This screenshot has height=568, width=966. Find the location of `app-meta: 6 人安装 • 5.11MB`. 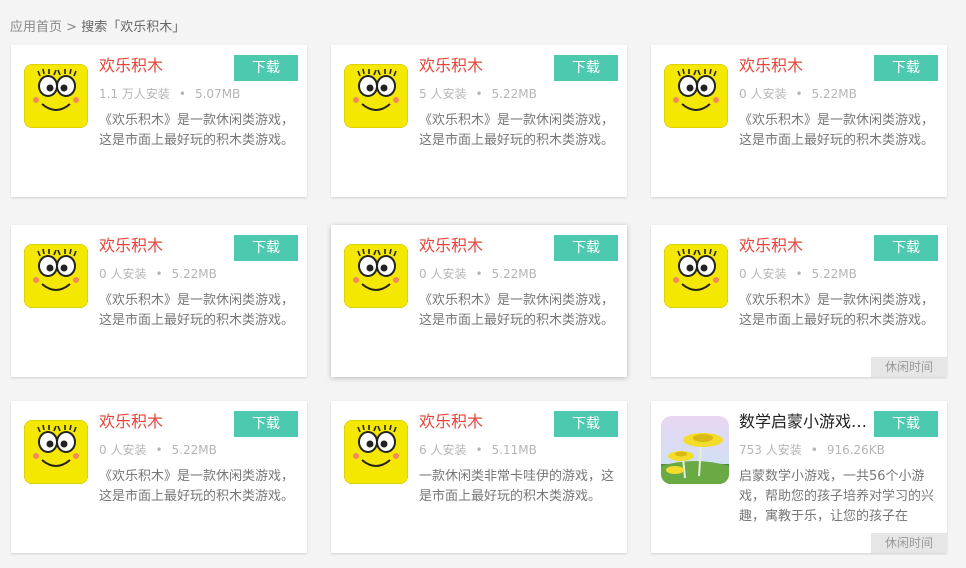

app-meta: 6 人安装 • 5.11MB is located at coordinates (478, 449).